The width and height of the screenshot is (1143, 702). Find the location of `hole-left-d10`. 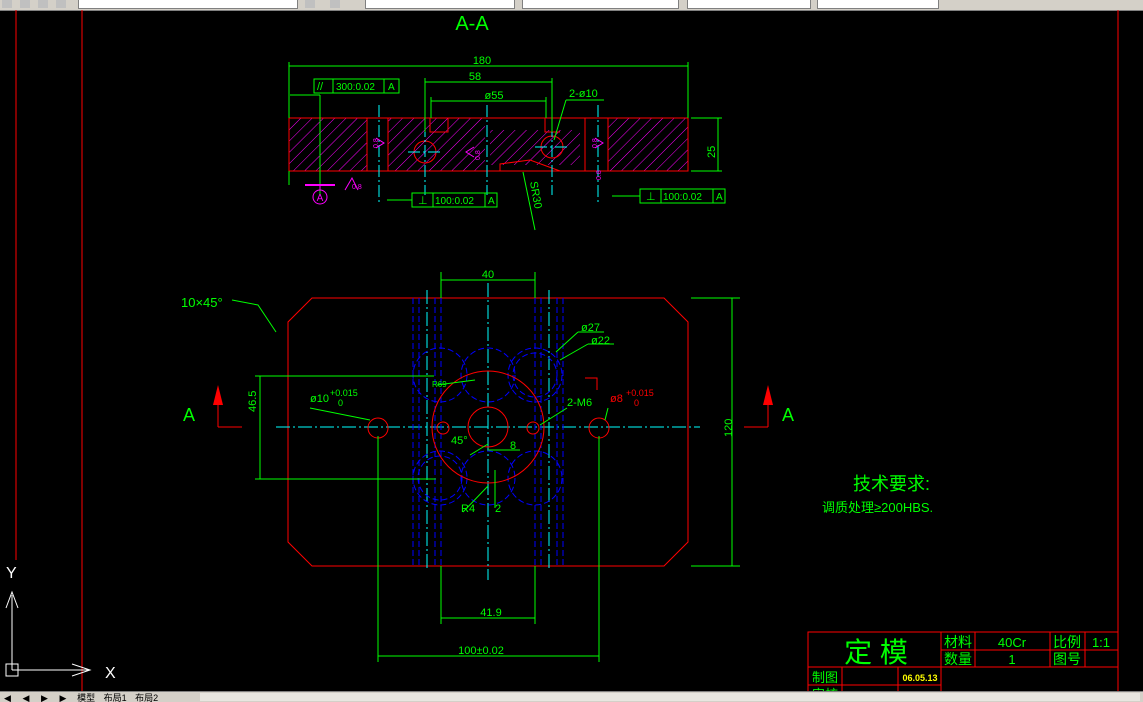

hole-left-d10 is located at coordinates (378, 428).